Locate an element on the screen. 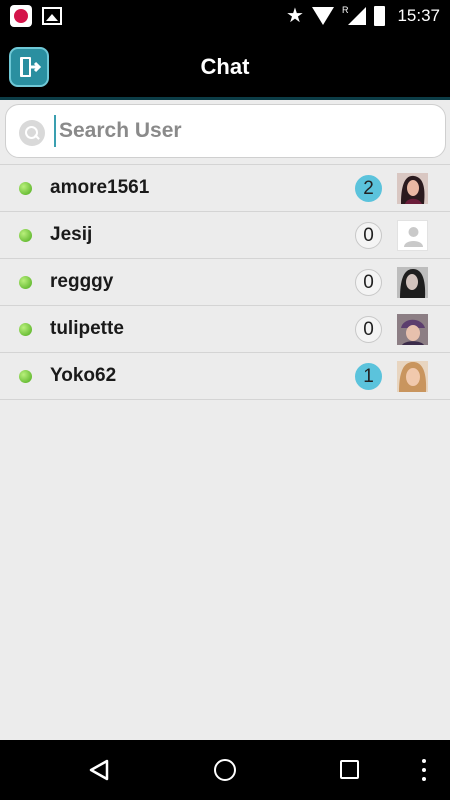 The width and height of the screenshot is (450, 800). search-bar is located at coordinates (225, 131).